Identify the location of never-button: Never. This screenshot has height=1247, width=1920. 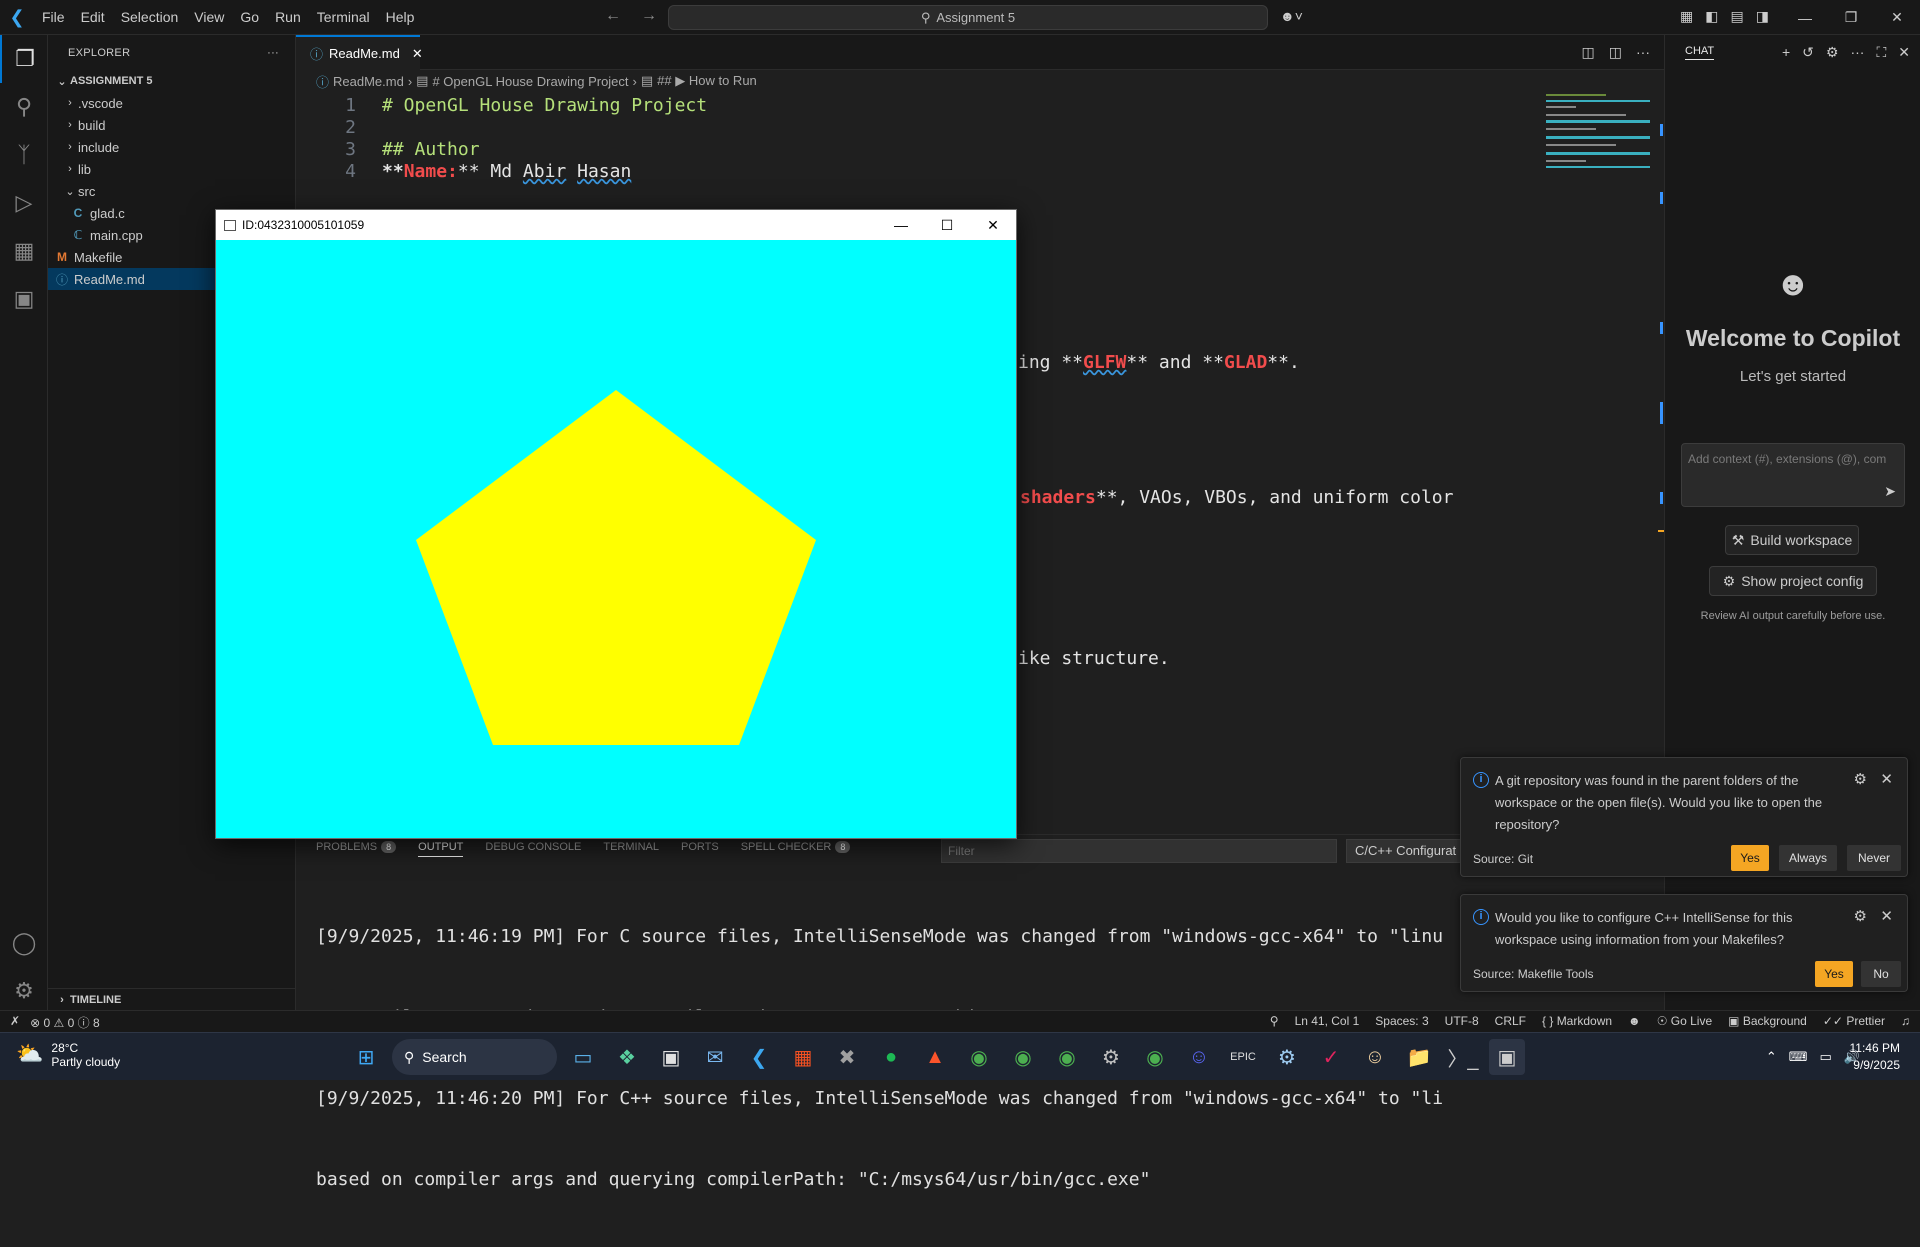
(1874, 858).